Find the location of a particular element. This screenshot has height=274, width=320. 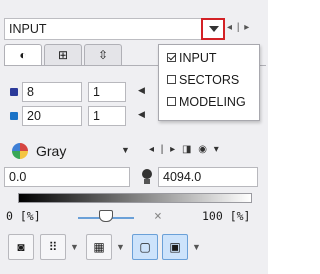

row-2: 20 1 ◀ is located at coordinates (79, 116).